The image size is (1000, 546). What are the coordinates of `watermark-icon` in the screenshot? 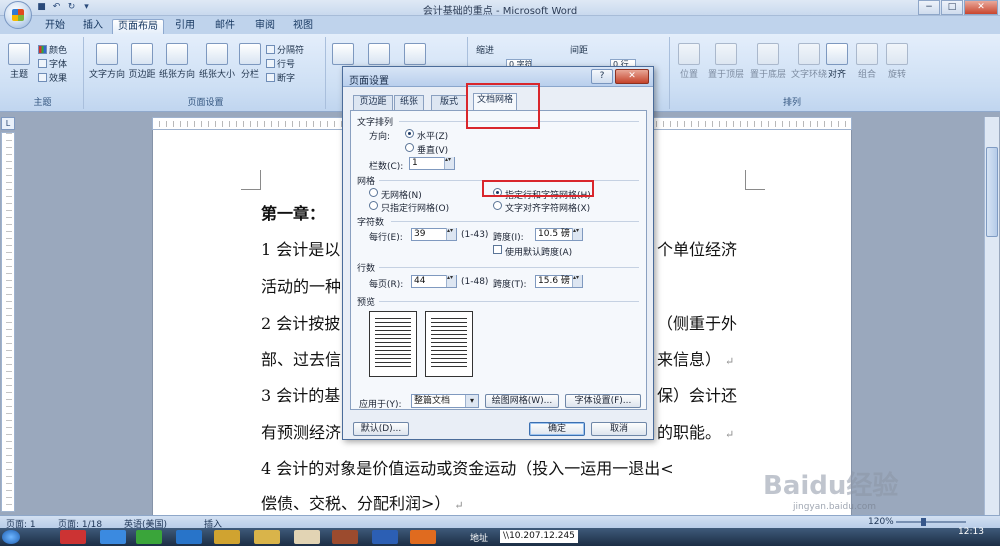 It's located at (343, 54).